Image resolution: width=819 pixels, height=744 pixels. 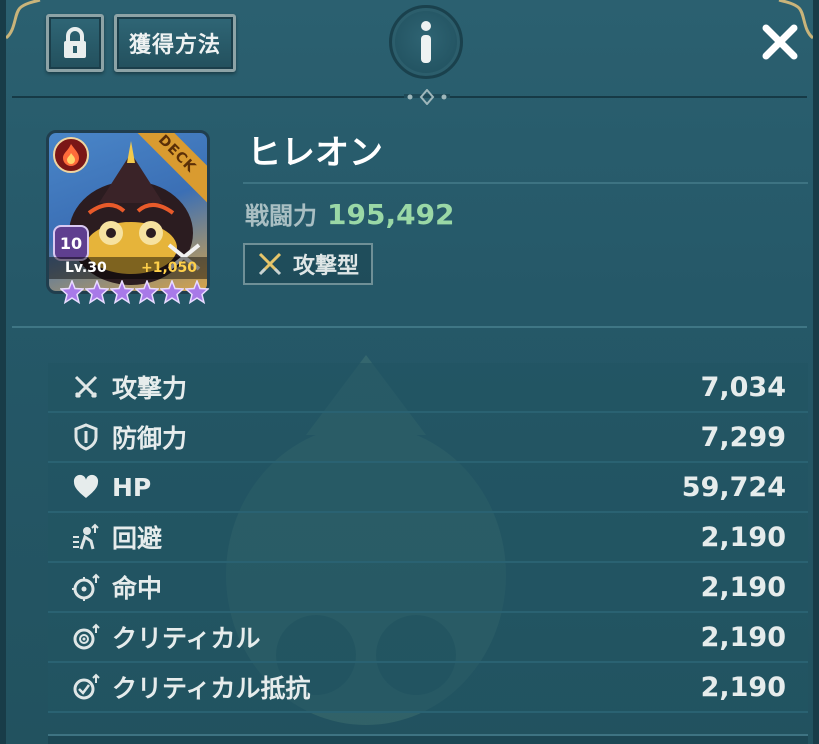 I want to click on info-icon, so click(x=426, y=42).